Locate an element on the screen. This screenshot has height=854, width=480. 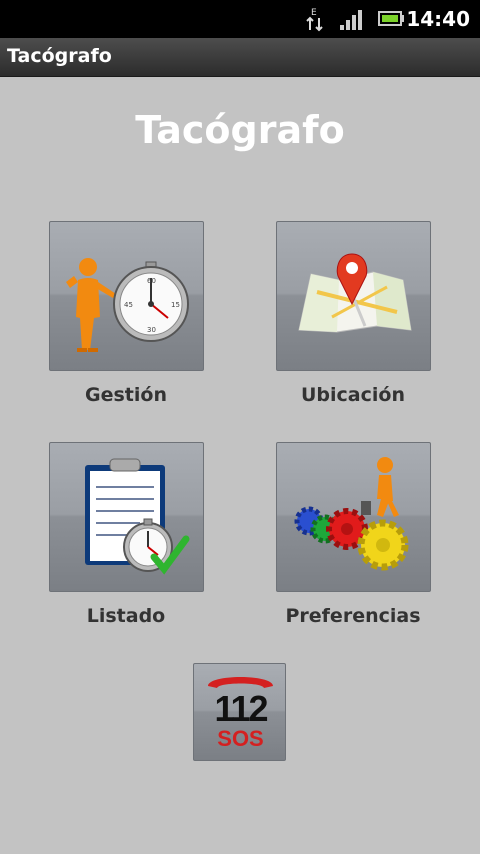
svg-text: 45 is located at coordinates (128, 305).